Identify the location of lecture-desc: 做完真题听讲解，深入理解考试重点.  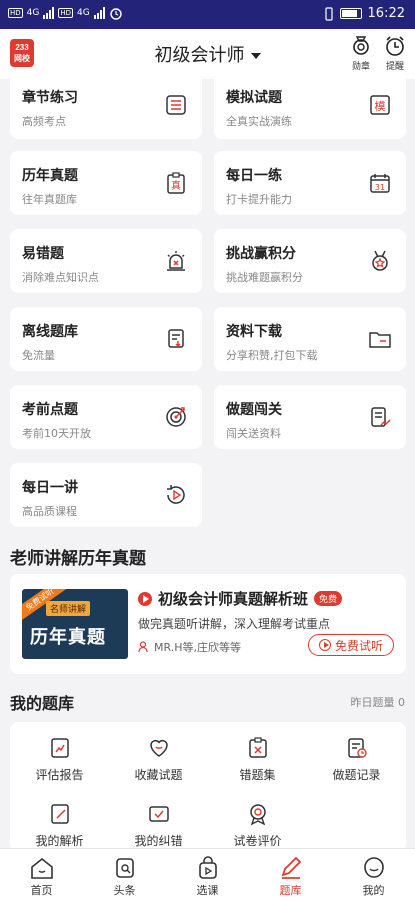
(234, 624).